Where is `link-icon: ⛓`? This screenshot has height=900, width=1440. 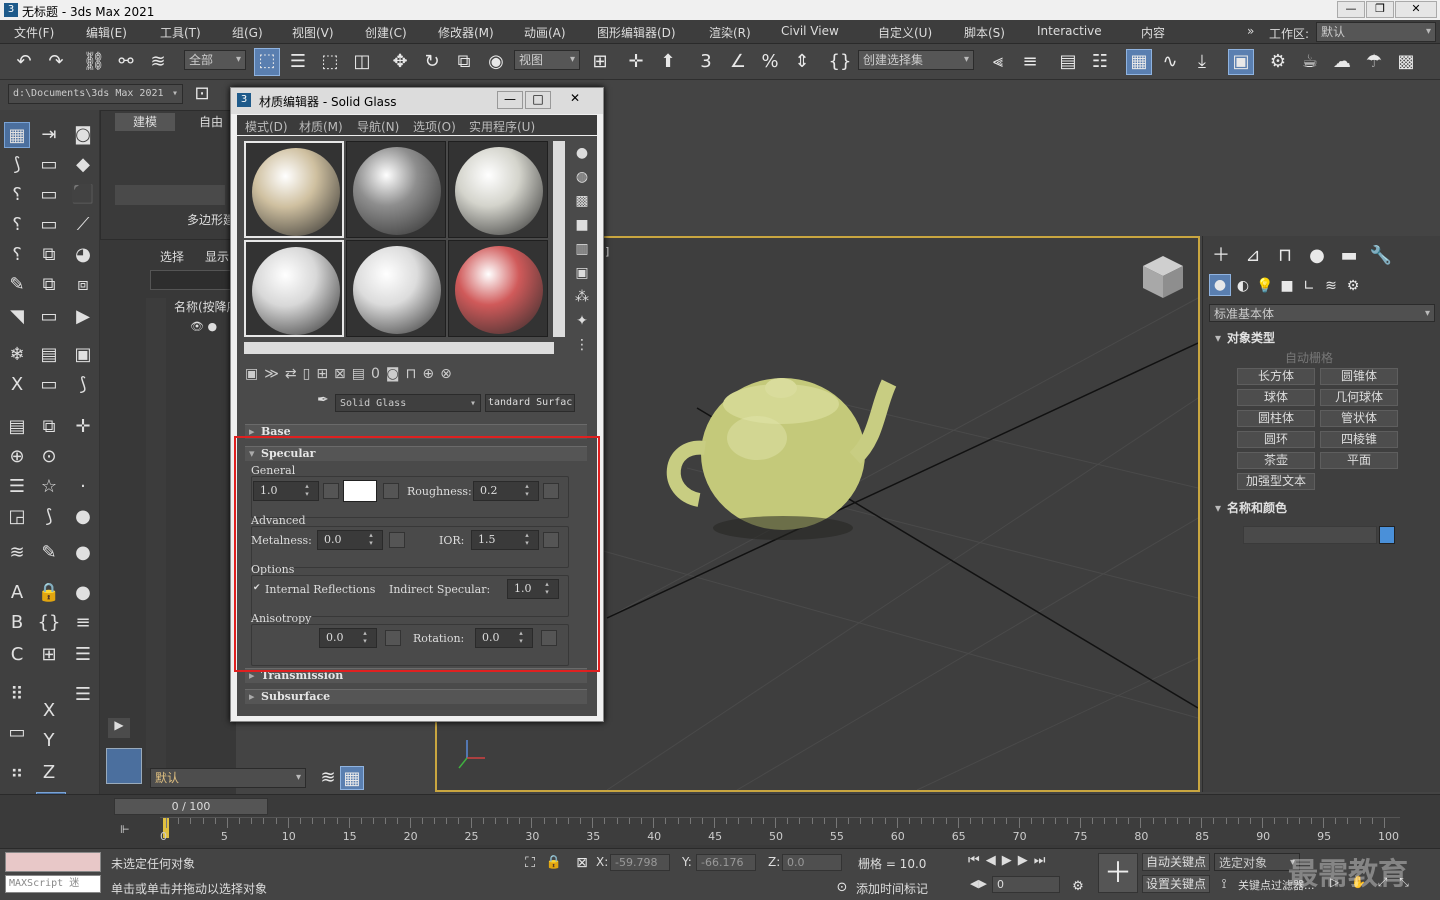
link-icon: ⛓ is located at coordinates (94, 62).